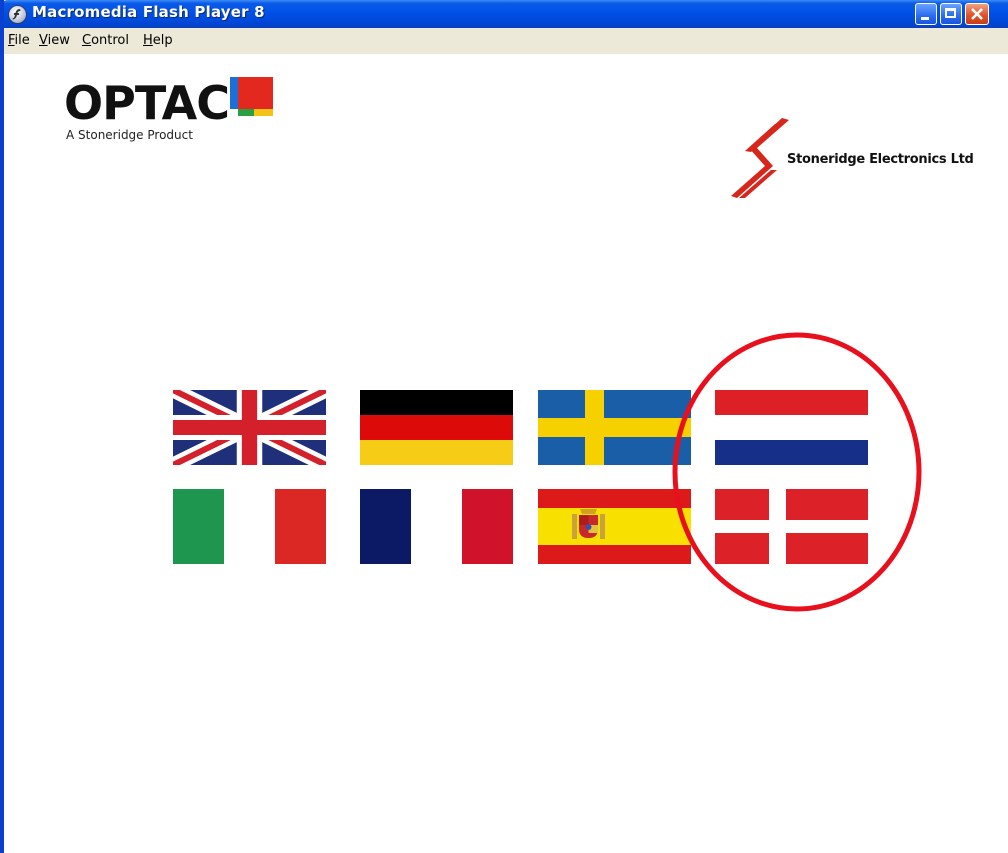  I want to click on netherlands-flag-icon, so click(791, 427).